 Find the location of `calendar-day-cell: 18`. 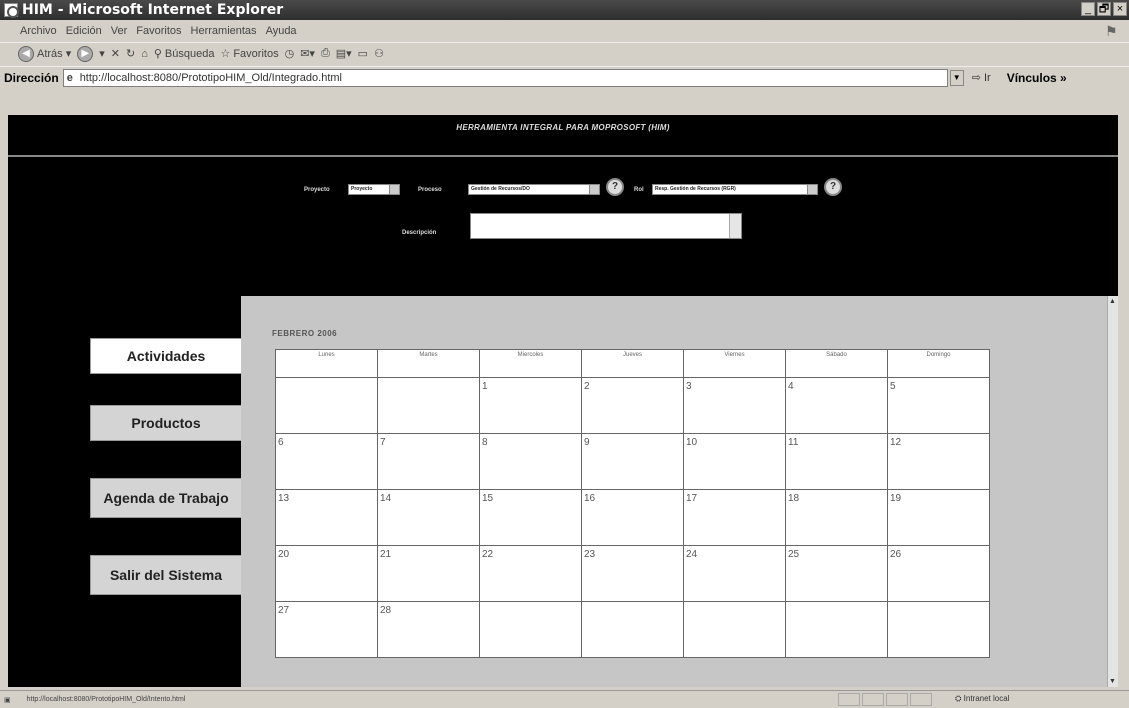

calendar-day-cell: 18 is located at coordinates (836, 517).